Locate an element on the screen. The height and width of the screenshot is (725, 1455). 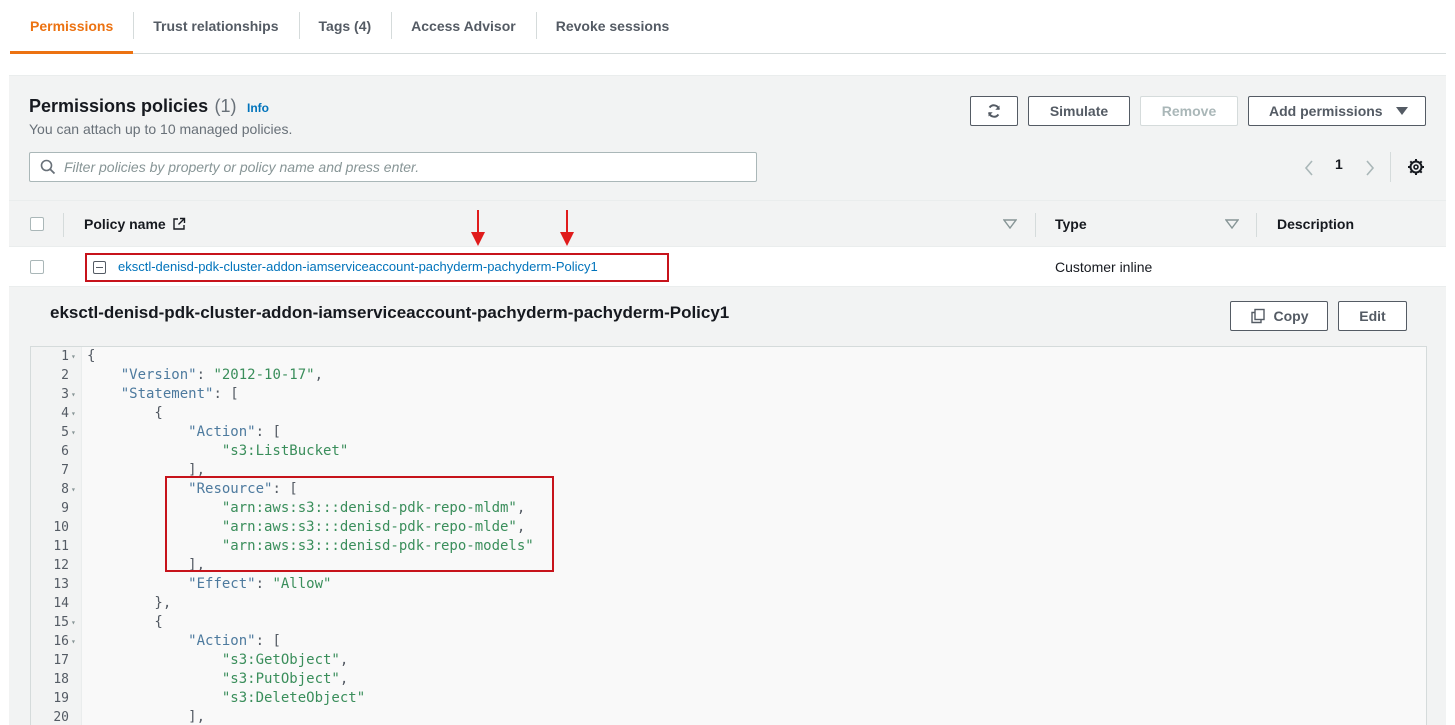
code-line: 14 }, is located at coordinates (728, 603).